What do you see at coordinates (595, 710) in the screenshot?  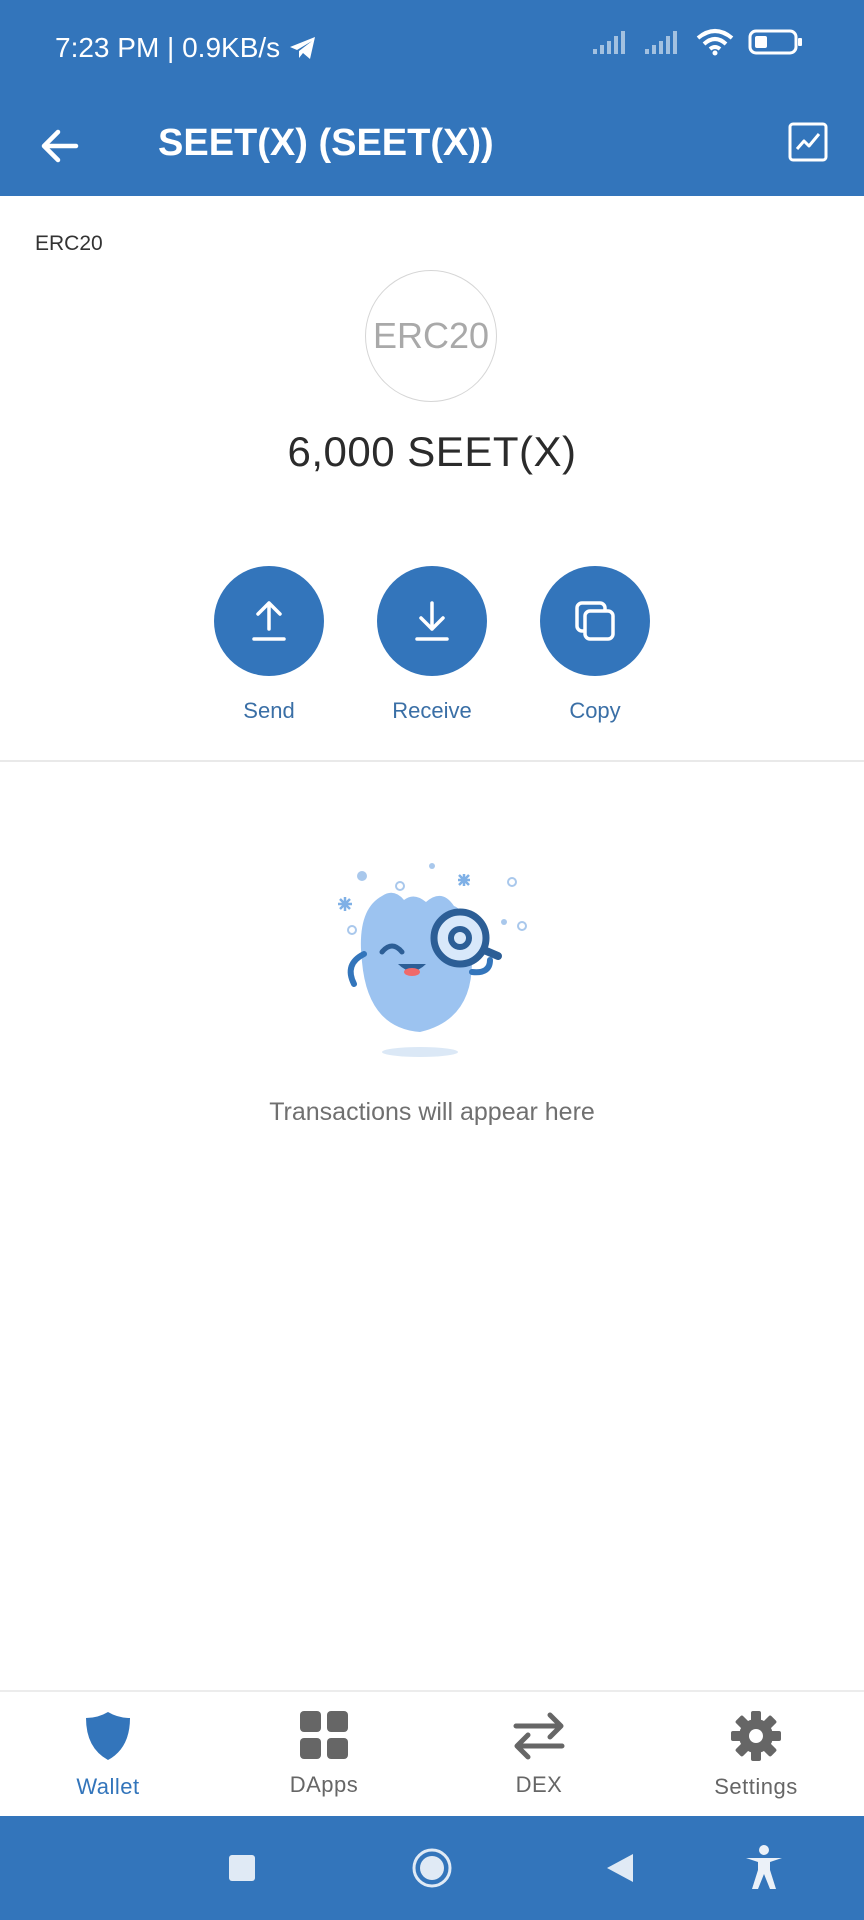 I see `copy-label: Copy` at bounding box center [595, 710].